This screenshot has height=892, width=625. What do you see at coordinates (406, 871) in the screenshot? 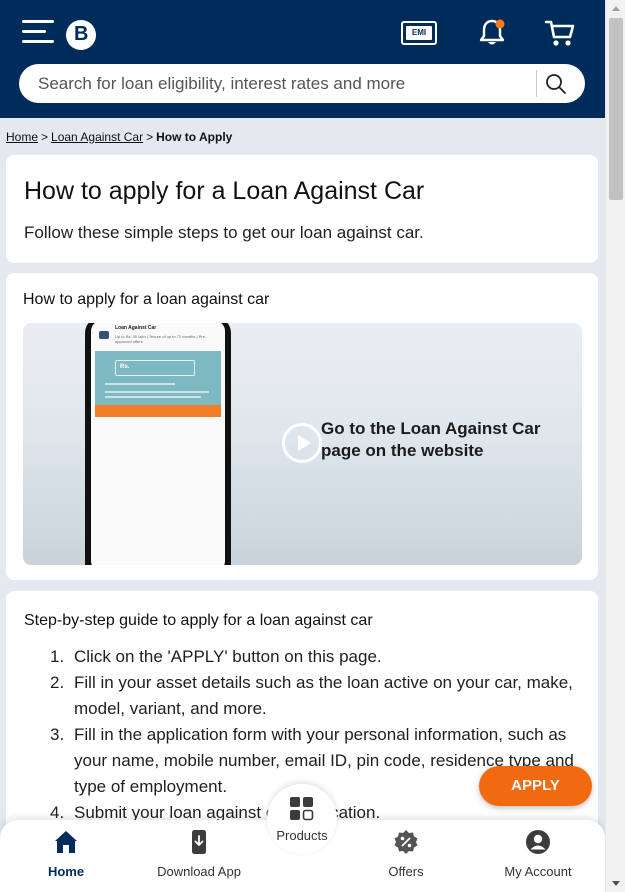
I see `nav-offers-label: Offers` at bounding box center [406, 871].